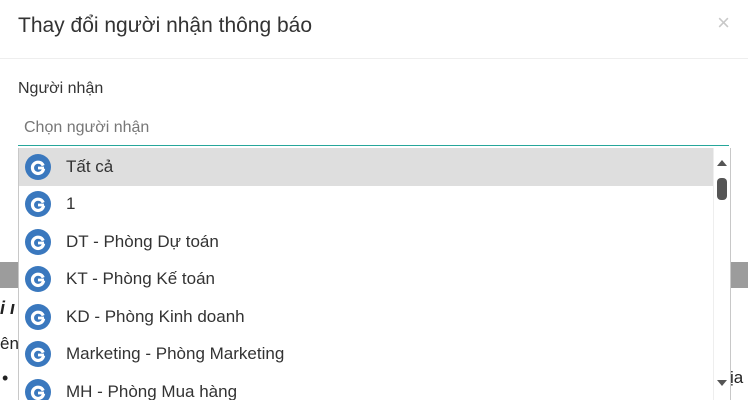  I want to click on dropdown-option-label: KT - Phòng Kế toán, so click(141, 279).